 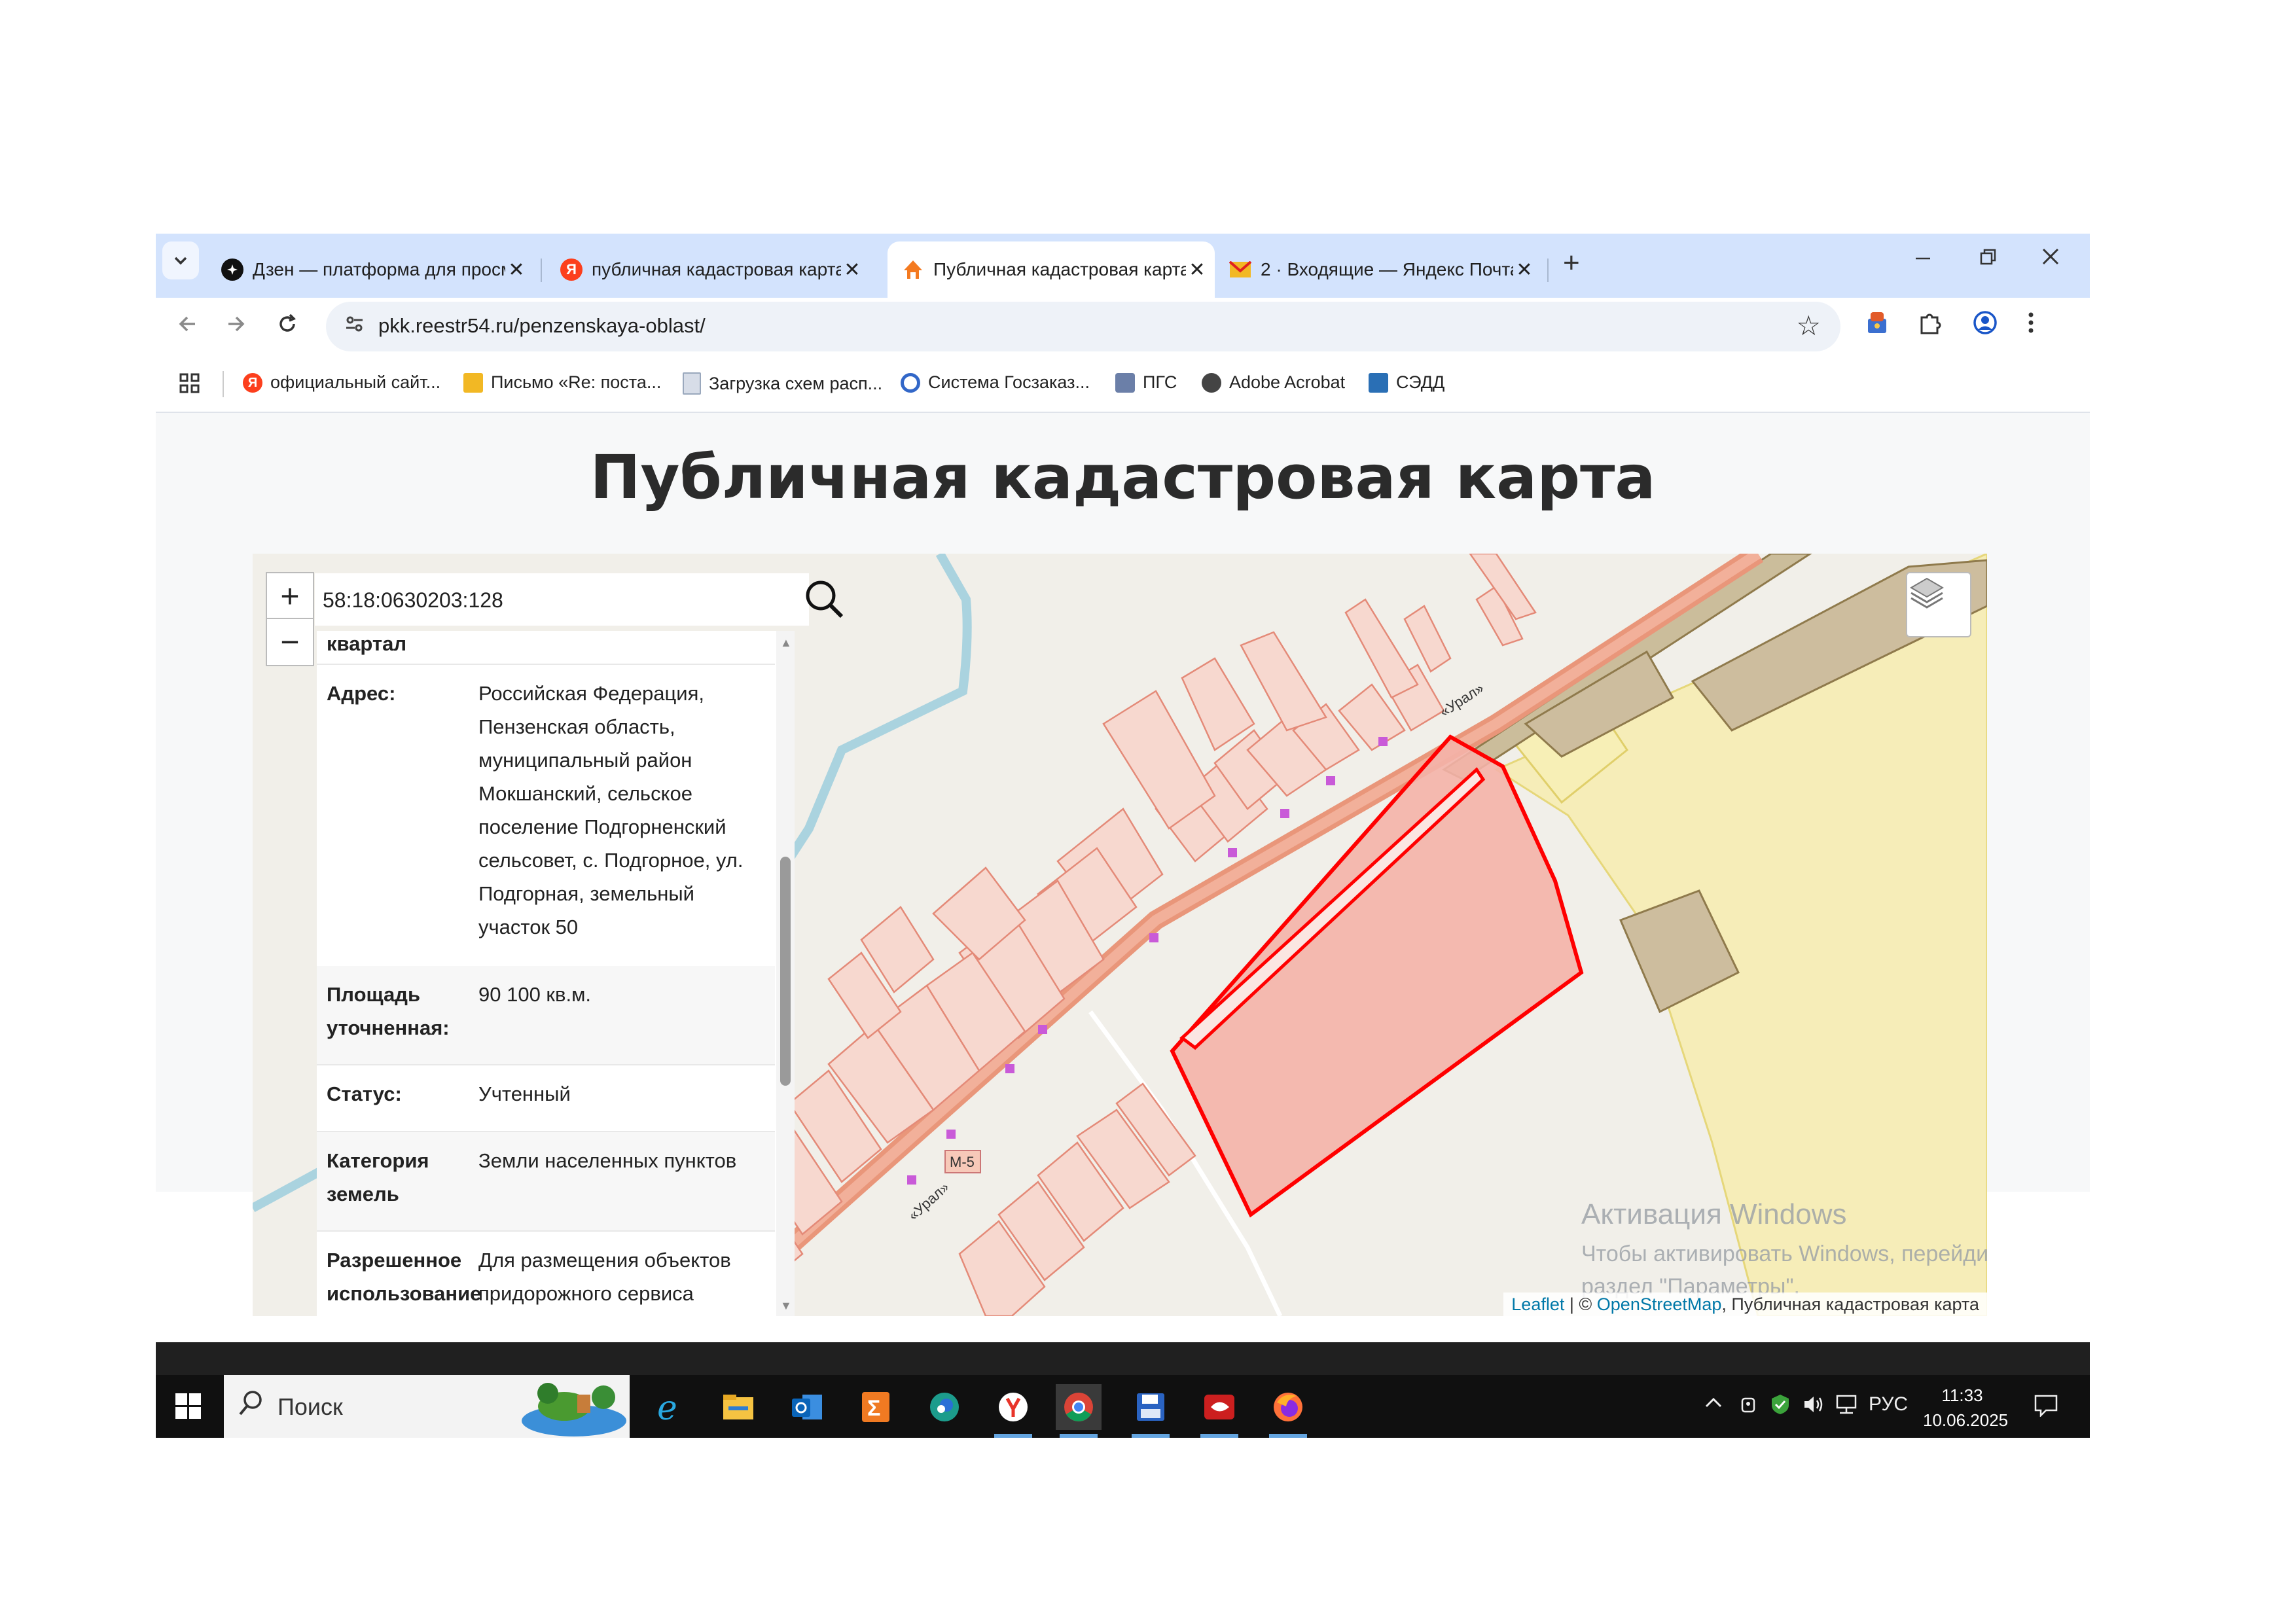 What do you see at coordinates (534, 994) in the screenshot?
I see `info-value: 90 100 кв.м.` at bounding box center [534, 994].